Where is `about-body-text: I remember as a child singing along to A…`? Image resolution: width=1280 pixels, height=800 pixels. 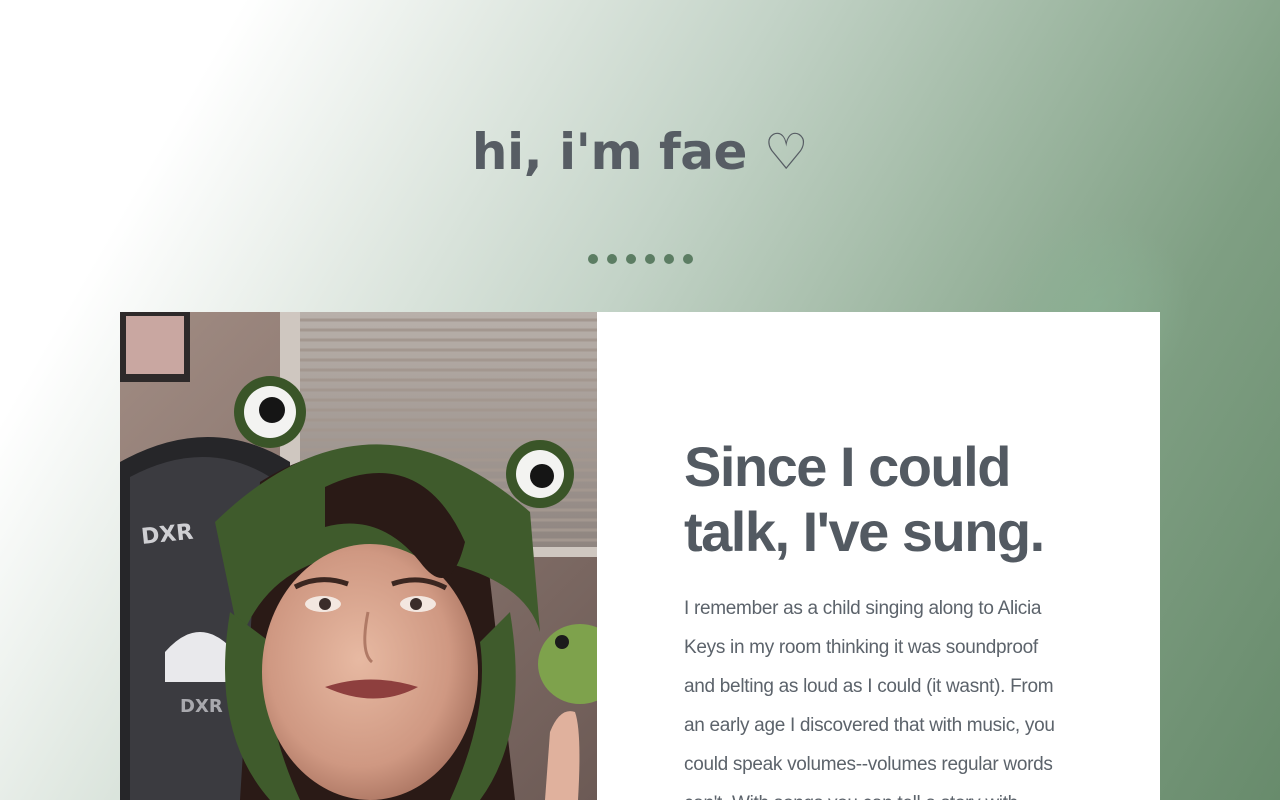
about-body-text: I remember as a child singing along to A… is located at coordinates (869, 699).